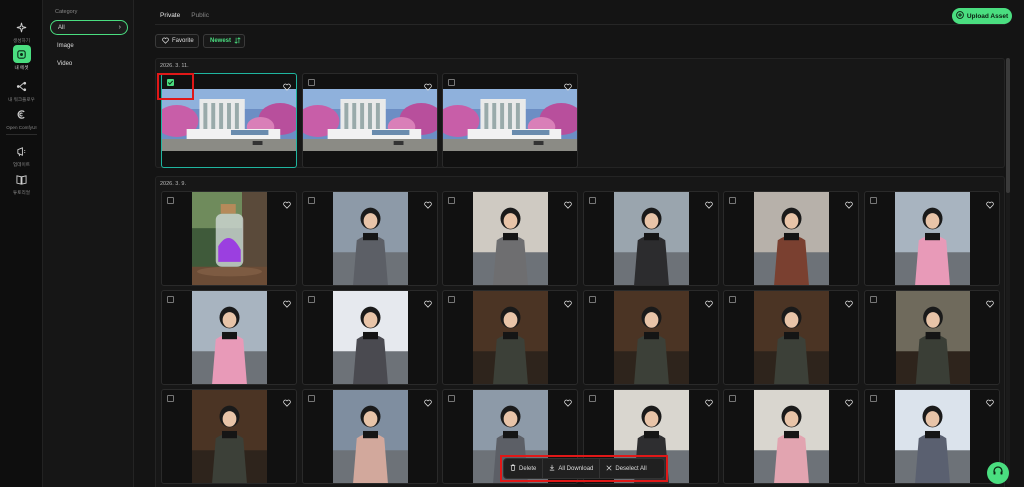  I want to click on category-item-all: All ›, so click(89, 27).